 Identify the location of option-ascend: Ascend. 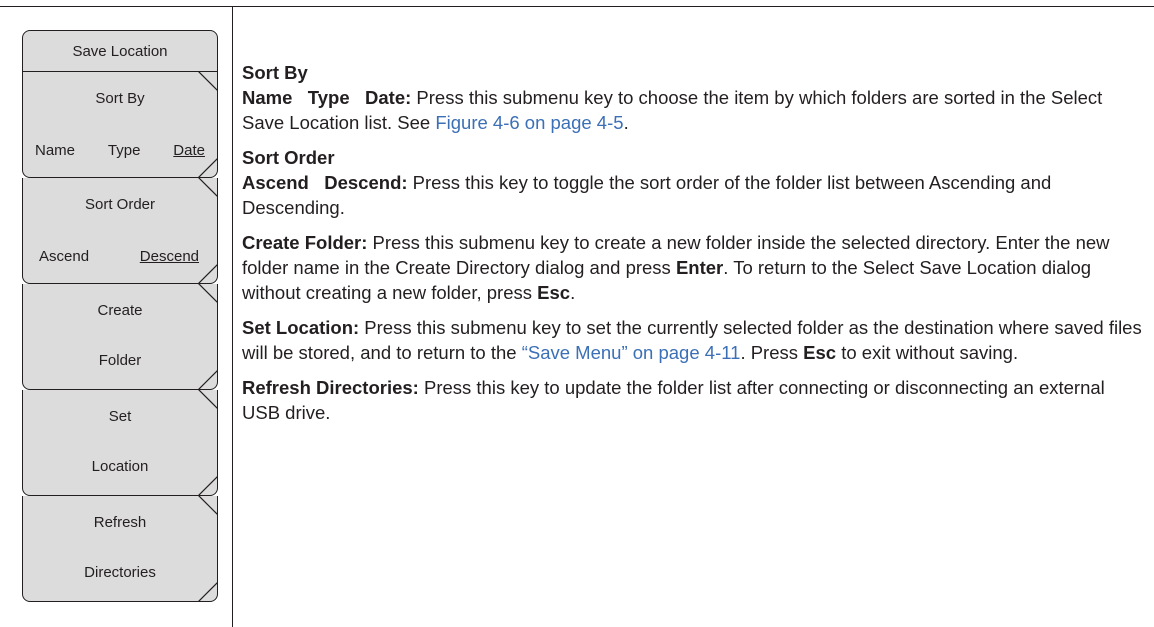
(64, 256).